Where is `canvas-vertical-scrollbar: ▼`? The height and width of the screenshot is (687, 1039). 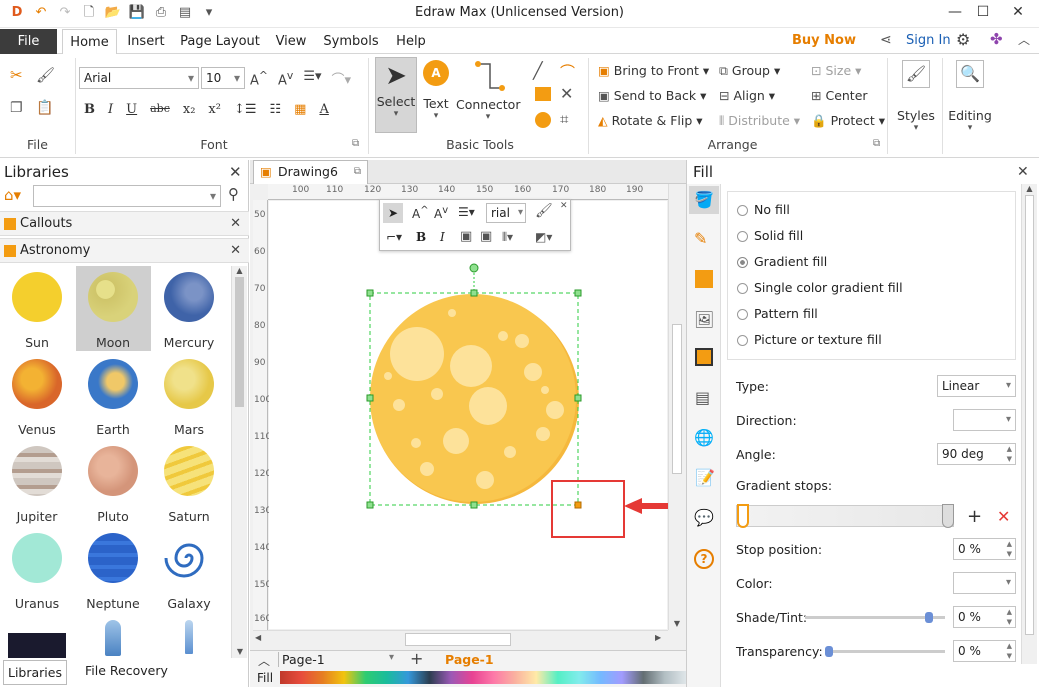
canvas-vertical-scrollbar: ▼ is located at coordinates (676, 407).